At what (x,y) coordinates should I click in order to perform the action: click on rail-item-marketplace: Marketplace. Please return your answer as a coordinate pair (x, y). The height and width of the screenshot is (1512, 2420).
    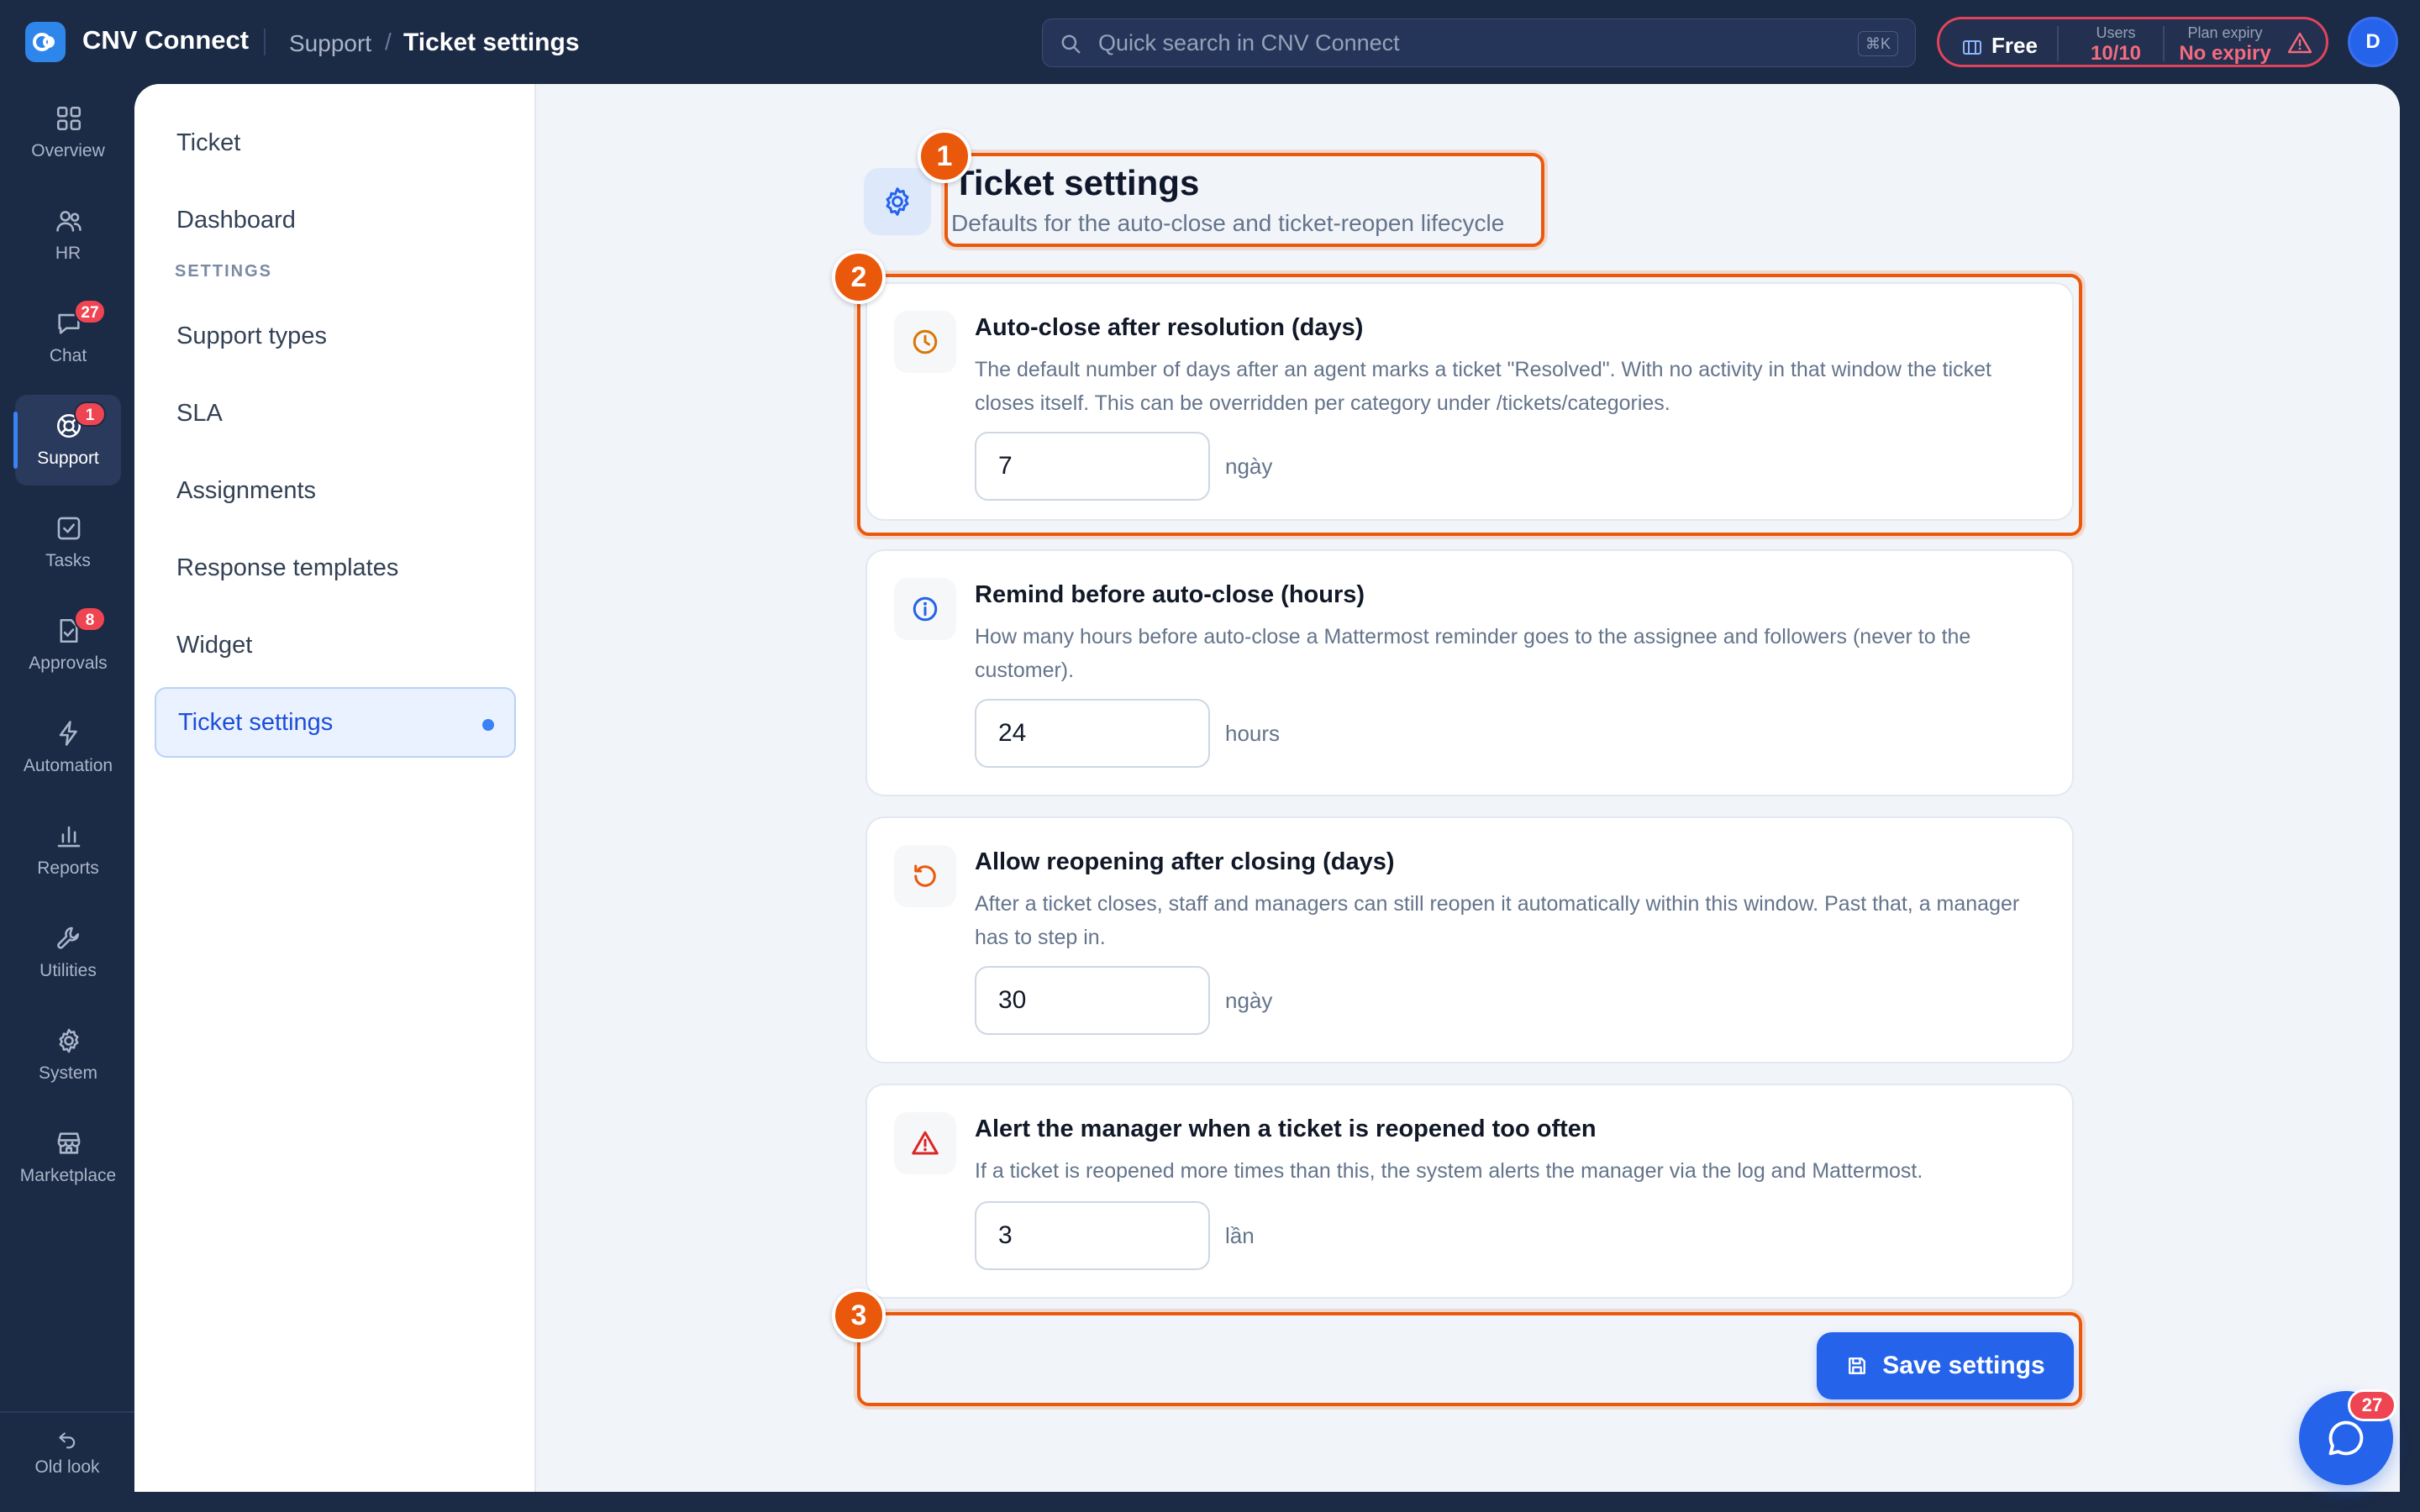
    Looking at the image, I should click on (68, 1157).